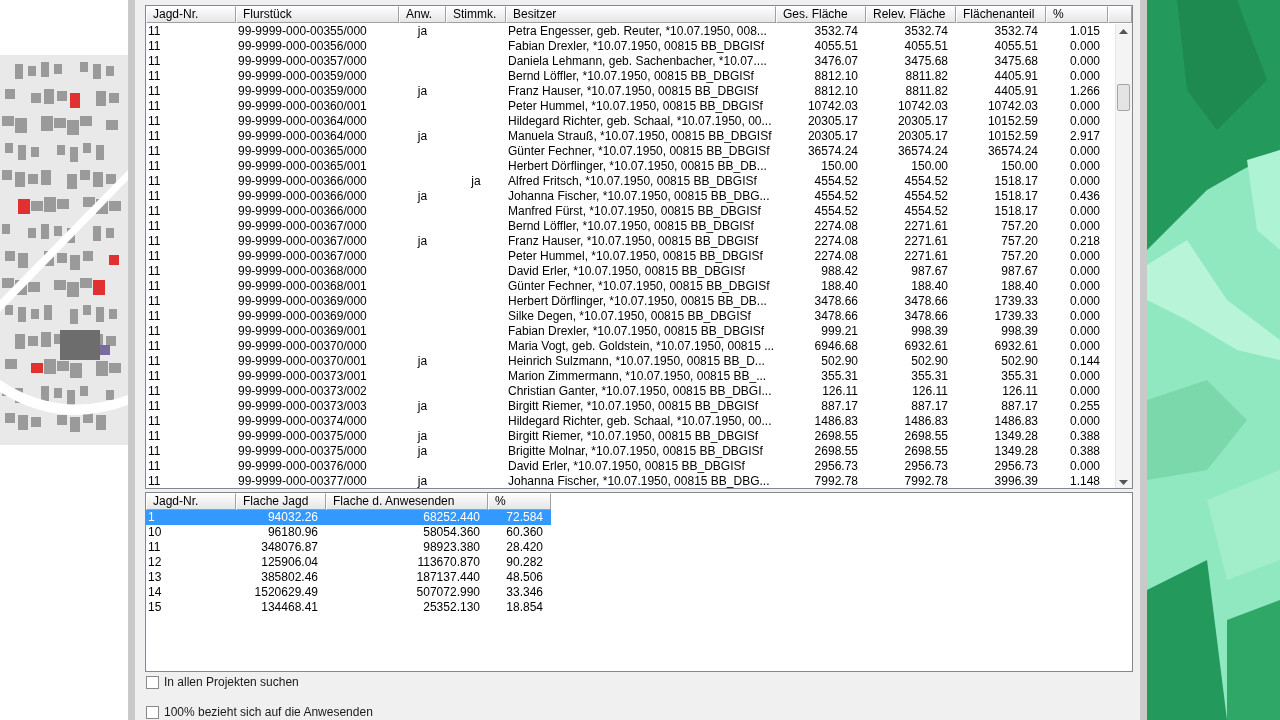 Image resolution: width=1280 pixels, height=720 pixels. I want to click on table-cell: 8811.82, so click(926, 76).